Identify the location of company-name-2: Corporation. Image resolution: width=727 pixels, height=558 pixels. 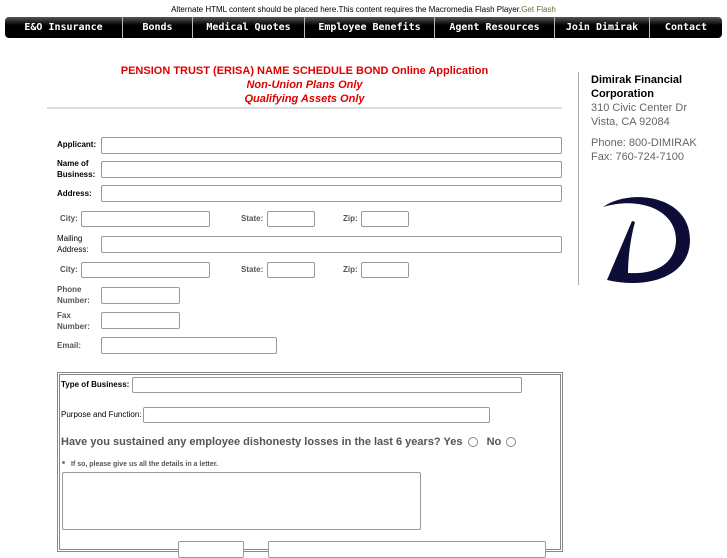
(622, 94).